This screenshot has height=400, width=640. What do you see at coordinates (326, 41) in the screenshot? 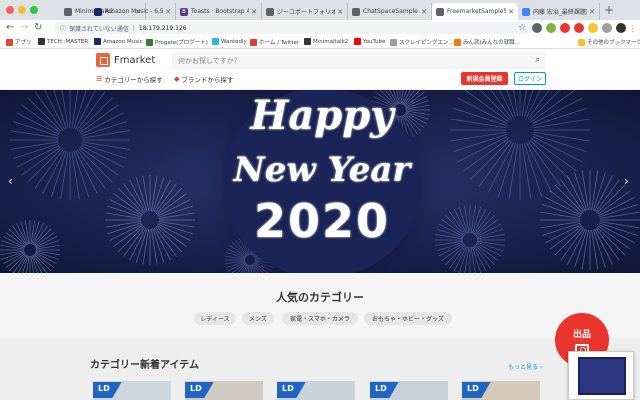
I see `bookmark-item: Minimaltalk2` at bounding box center [326, 41].